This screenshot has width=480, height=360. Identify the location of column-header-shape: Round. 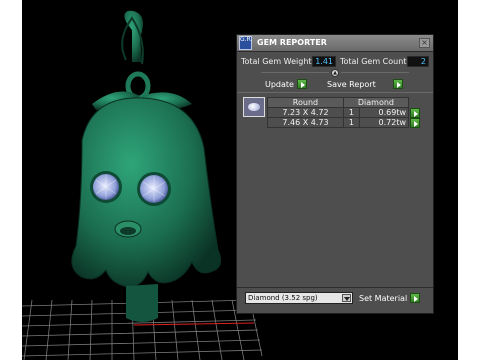
(305, 102).